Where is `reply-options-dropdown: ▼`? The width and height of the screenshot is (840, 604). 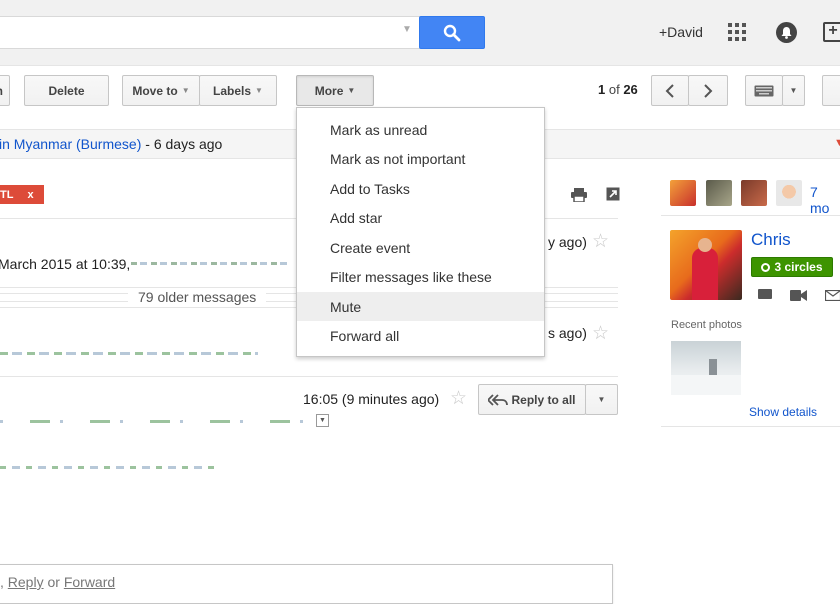 reply-options-dropdown: ▼ is located at coordinates (601, 399).